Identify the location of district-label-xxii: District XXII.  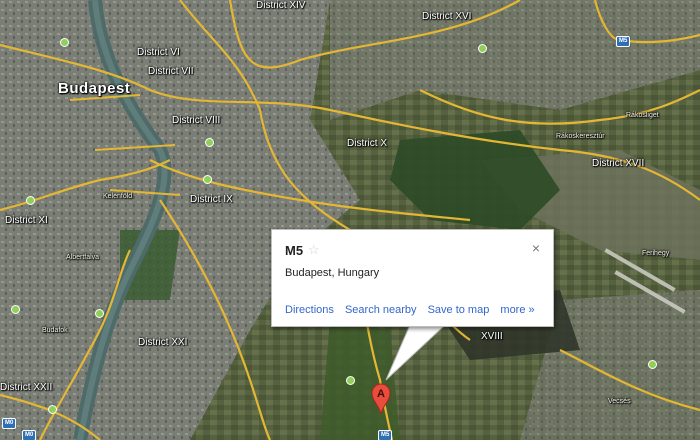
(26, 387).